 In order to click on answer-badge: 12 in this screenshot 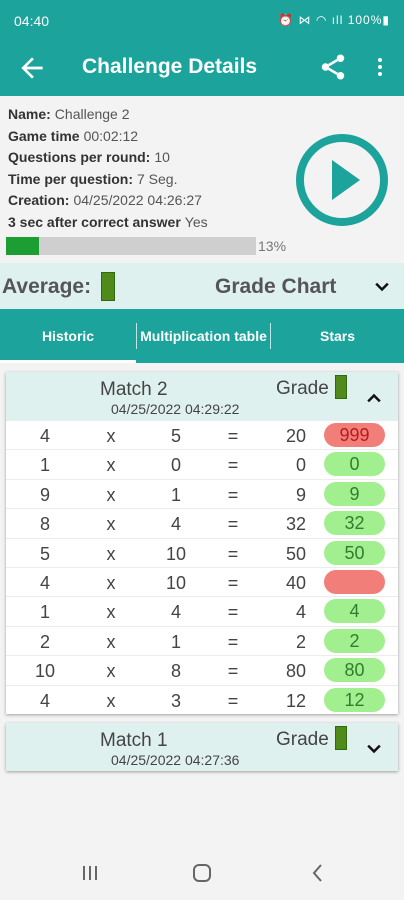, I will do `click(354, 699)`.